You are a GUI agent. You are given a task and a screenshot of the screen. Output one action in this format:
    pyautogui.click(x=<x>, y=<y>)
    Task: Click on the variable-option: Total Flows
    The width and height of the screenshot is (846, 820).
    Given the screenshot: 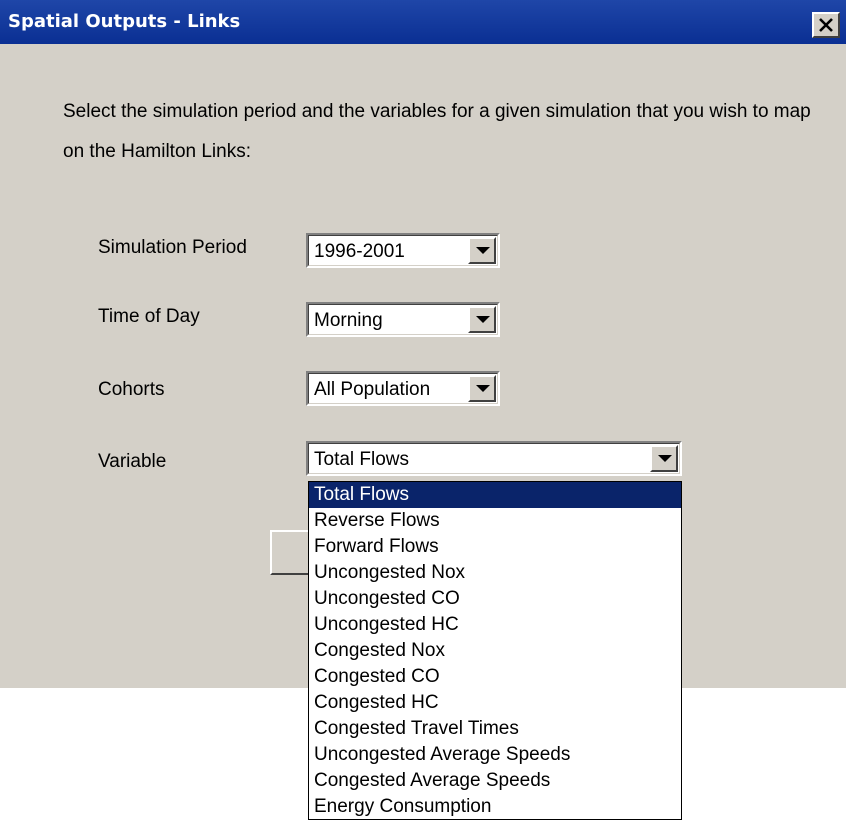 What is the action you would take?
    pyautogui.click(x=495, y=495)
    